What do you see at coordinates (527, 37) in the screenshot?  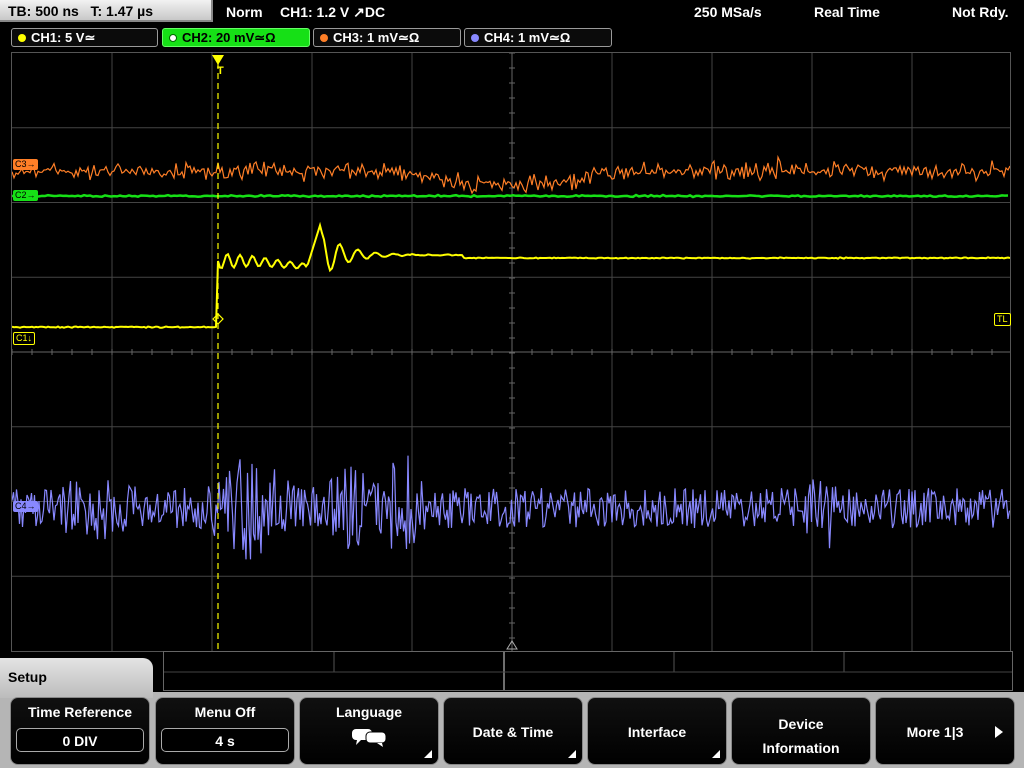 I see `channel-4-label: CH4: 1 mV≃Ω` at bounding box center [527, 37].